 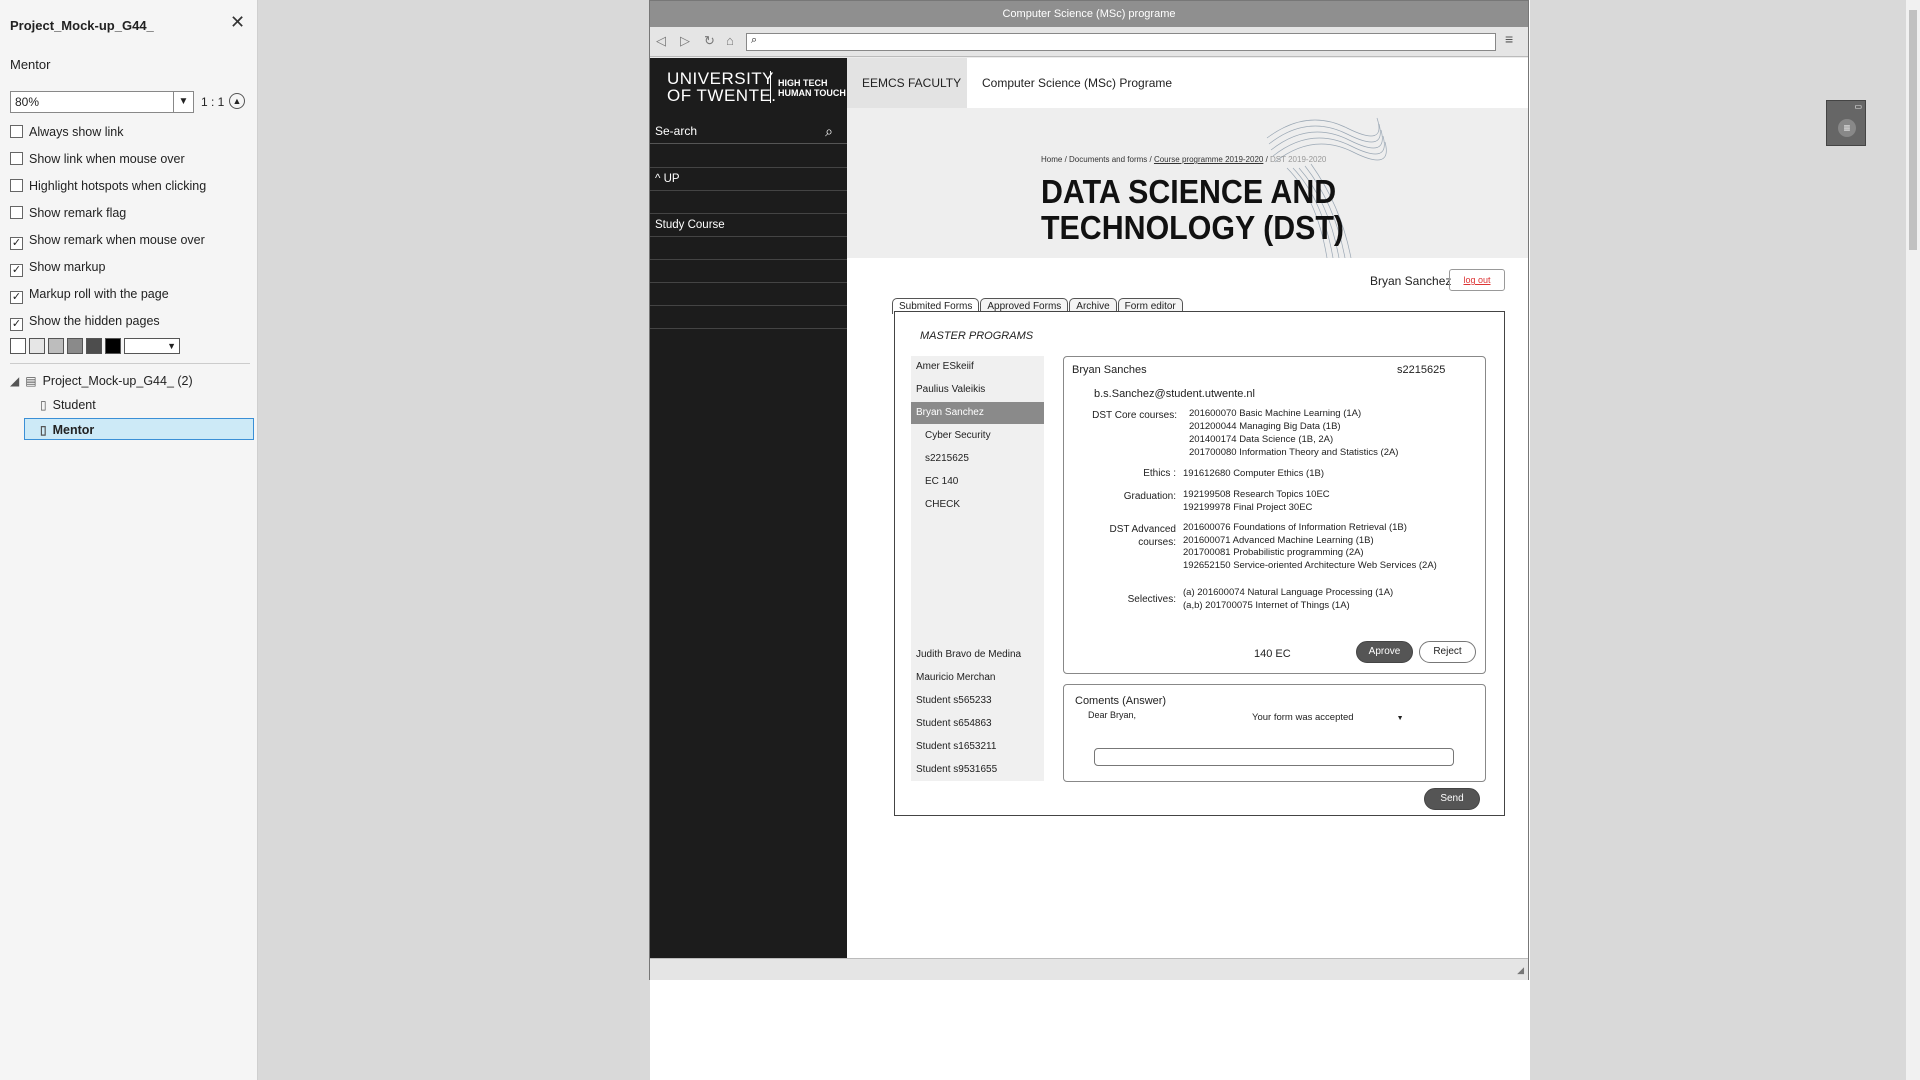 What do you see at coordinates (722, 87) in the screenshot?
I see `university-logo: UNIVERSITY OF TWENTE.` at bounding box center [722, 87].